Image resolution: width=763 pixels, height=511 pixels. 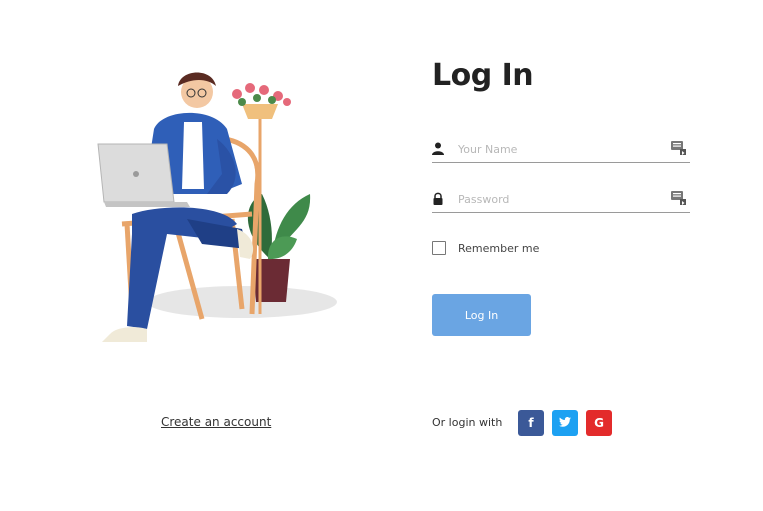 What do you see at coordinates (498, 248) in the screenshot?
I see `remember-me-label: Remember me` at bounding box center [498, 248].